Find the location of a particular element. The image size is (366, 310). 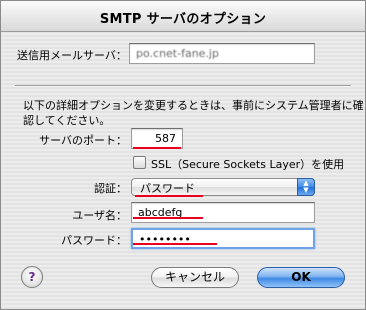

server-value: po.cnet-fane.jp is located at coordinates (177, 53).